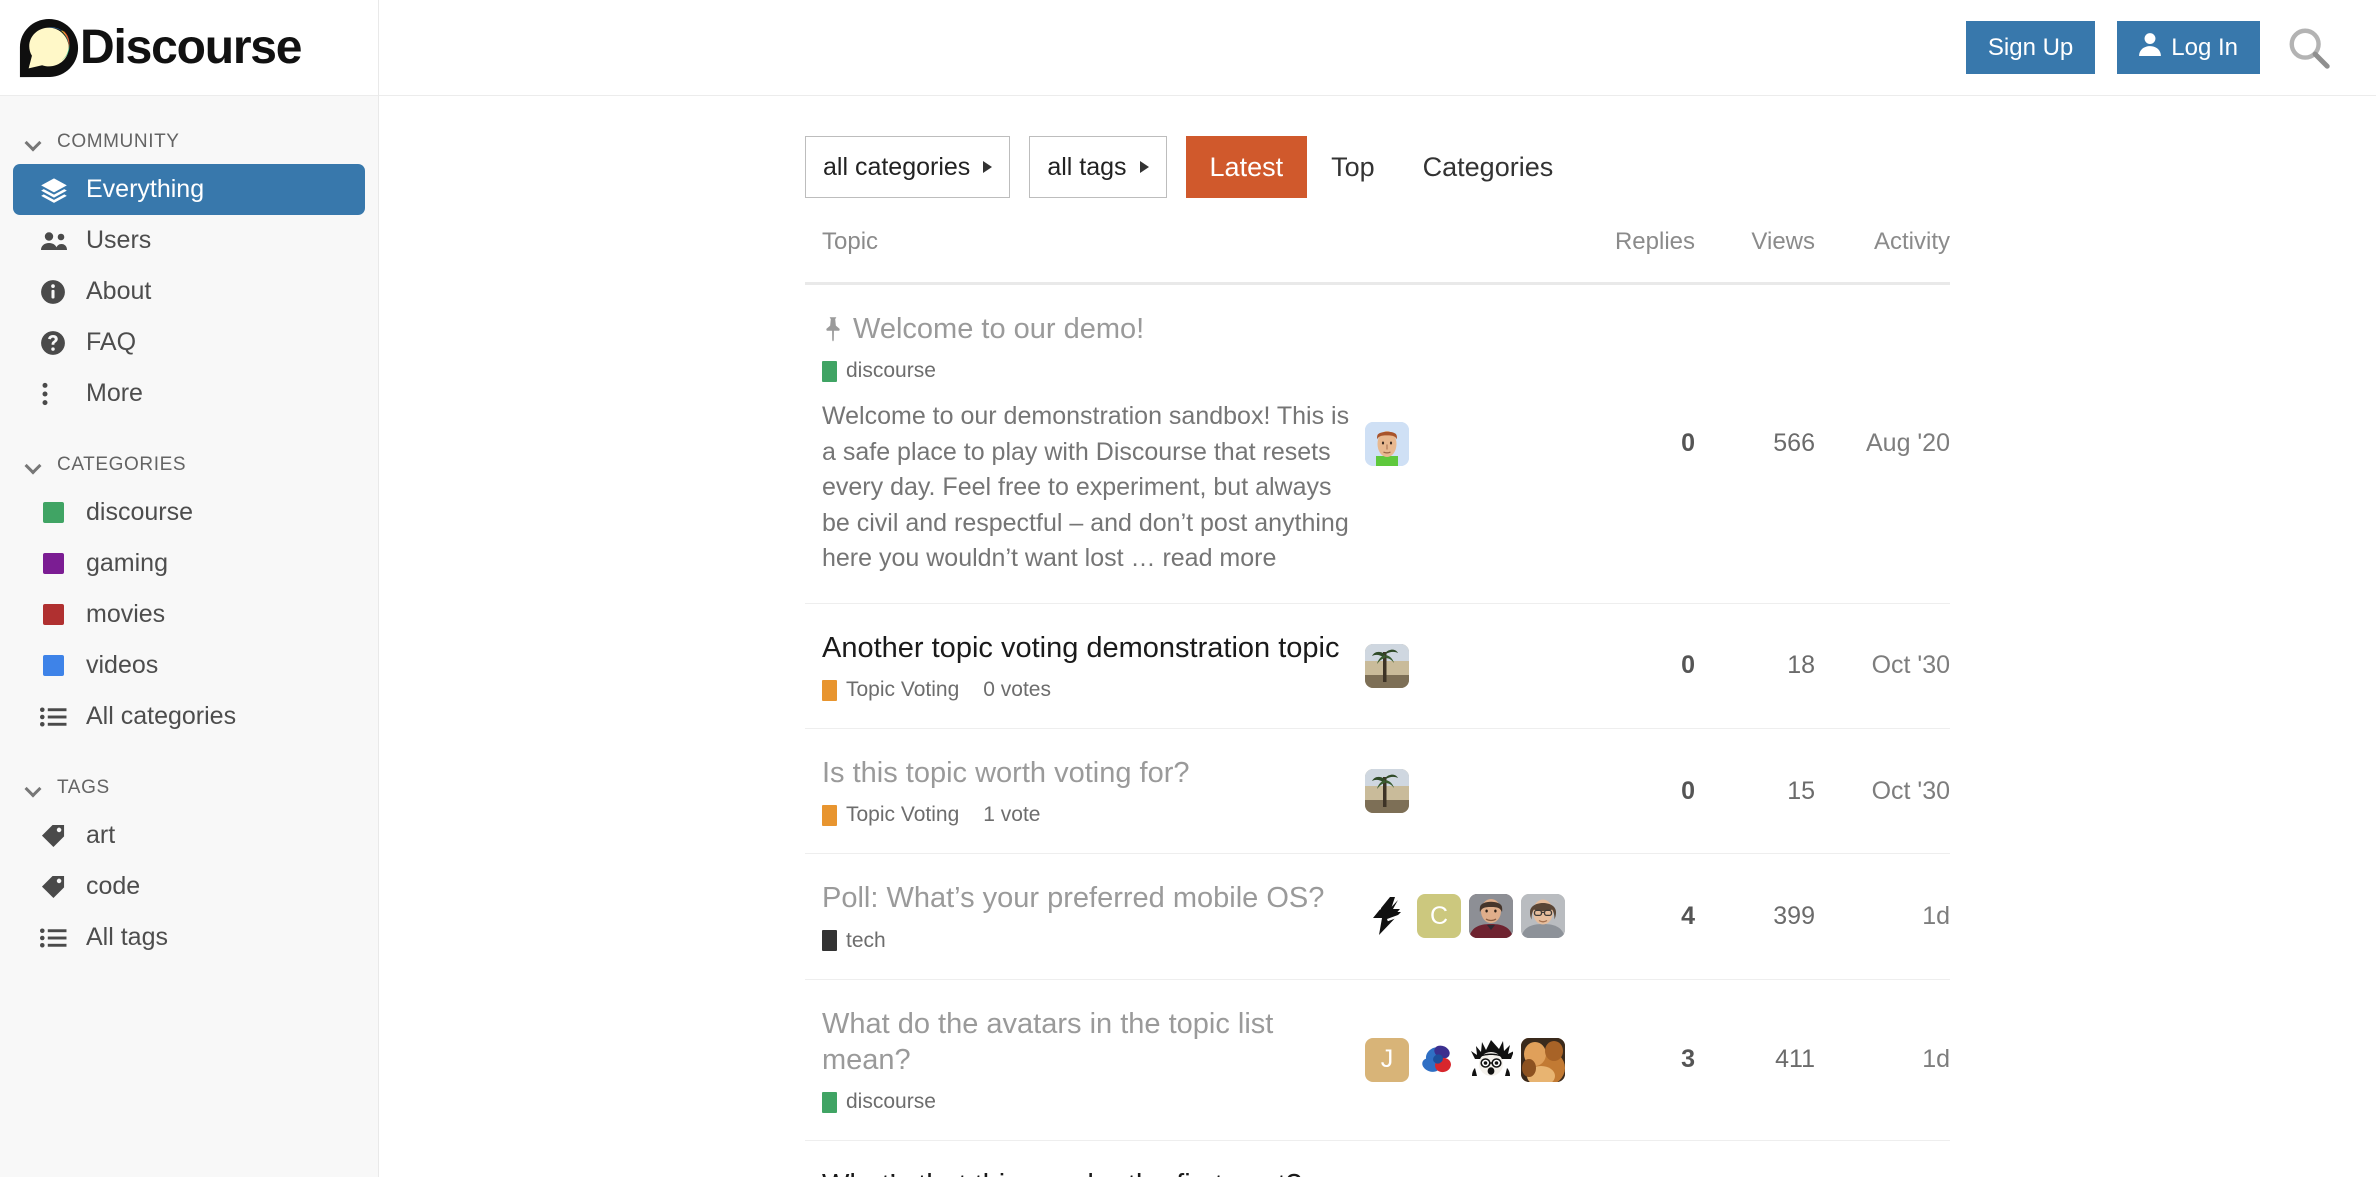 The width and height of the screenshot is (2376, 1177). I want to click on column-header-activity: Activity, so click(1882, 242).